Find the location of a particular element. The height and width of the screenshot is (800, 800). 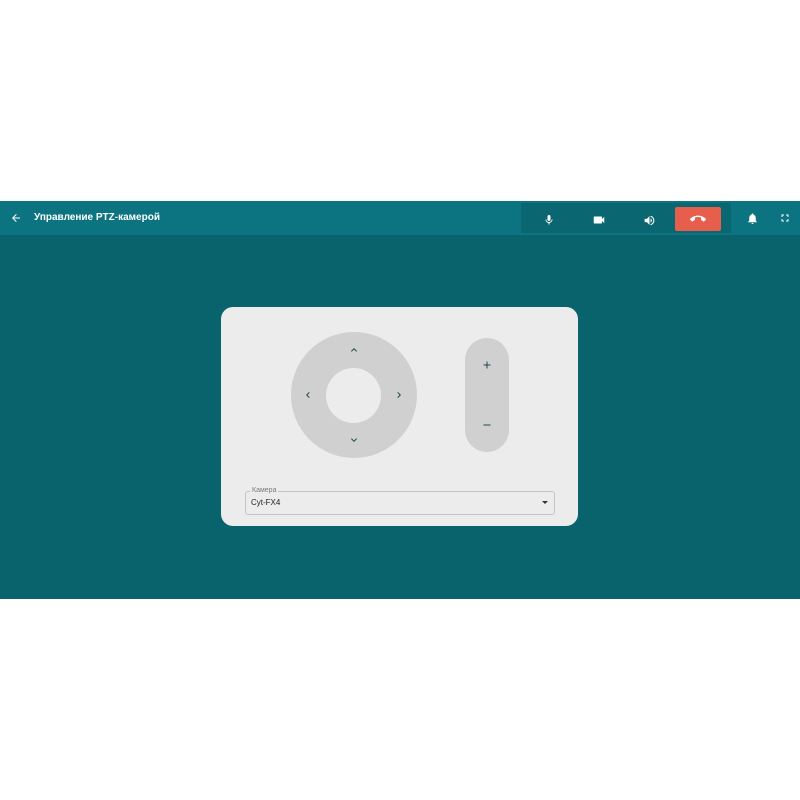

ptz-panel: Камера Cyt-FX4 is located at coordinates (399, 416).